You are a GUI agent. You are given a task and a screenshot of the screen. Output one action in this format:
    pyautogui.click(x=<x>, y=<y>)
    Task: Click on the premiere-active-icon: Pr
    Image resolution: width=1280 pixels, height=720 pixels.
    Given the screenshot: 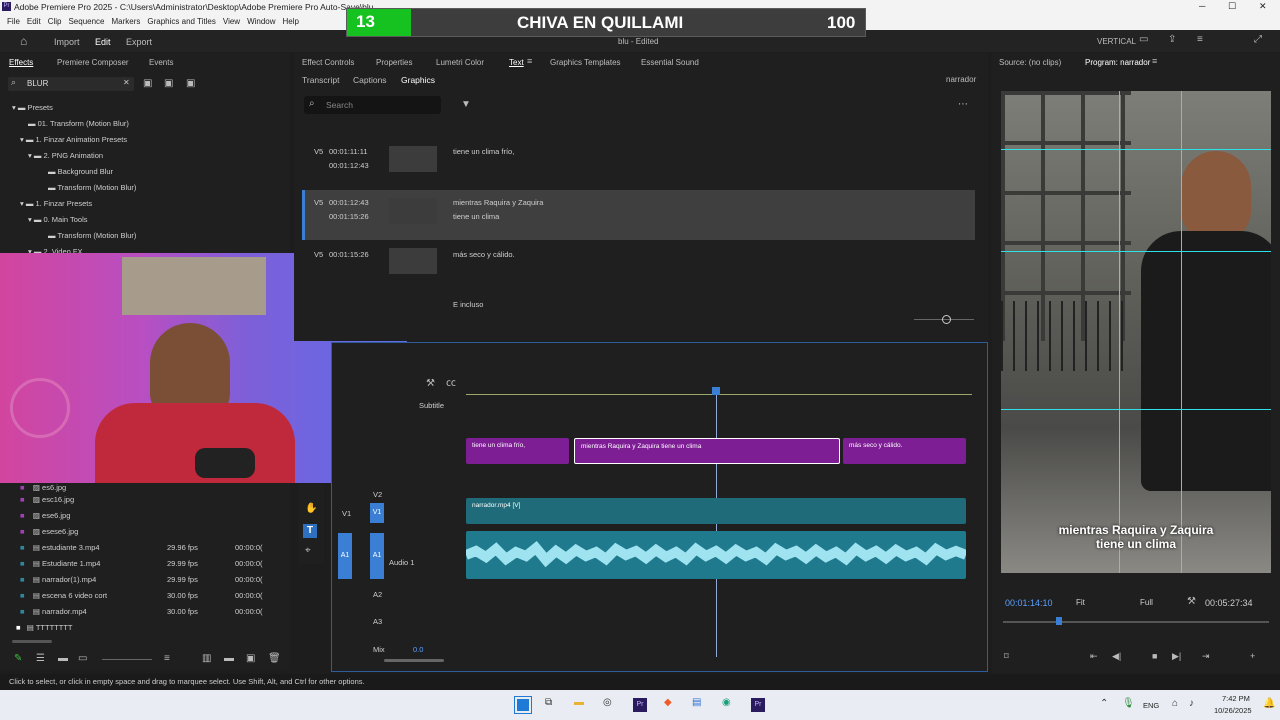 What is the action you would take?
    pyautogui.click(x=758, y=705)
    